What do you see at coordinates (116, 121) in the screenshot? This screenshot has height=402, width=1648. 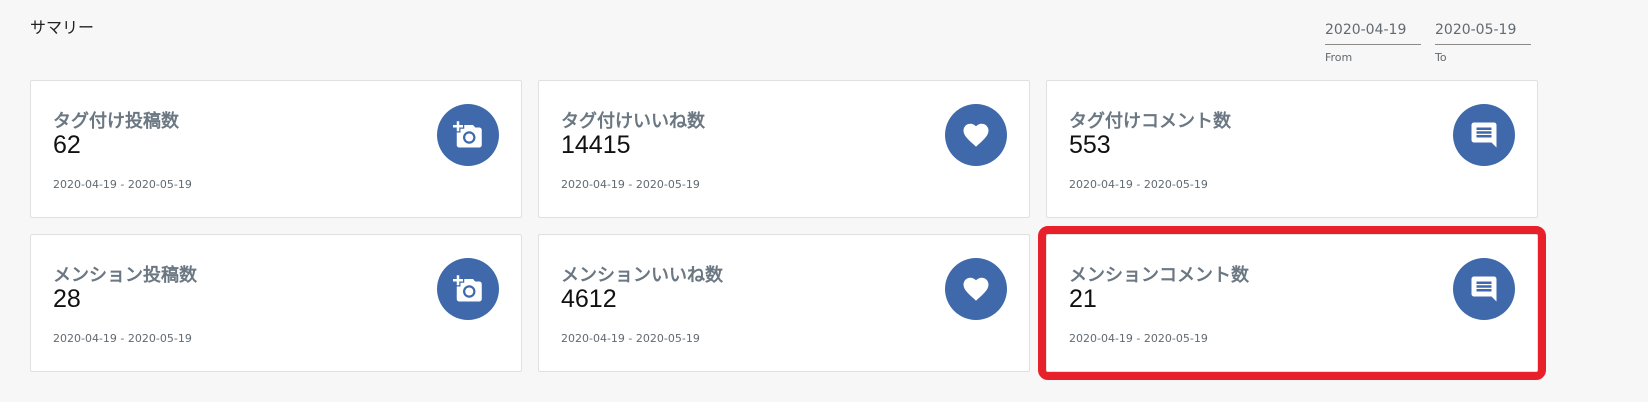 I see `card-title: タグ付け投稿数` at bounding box center [116, 121].